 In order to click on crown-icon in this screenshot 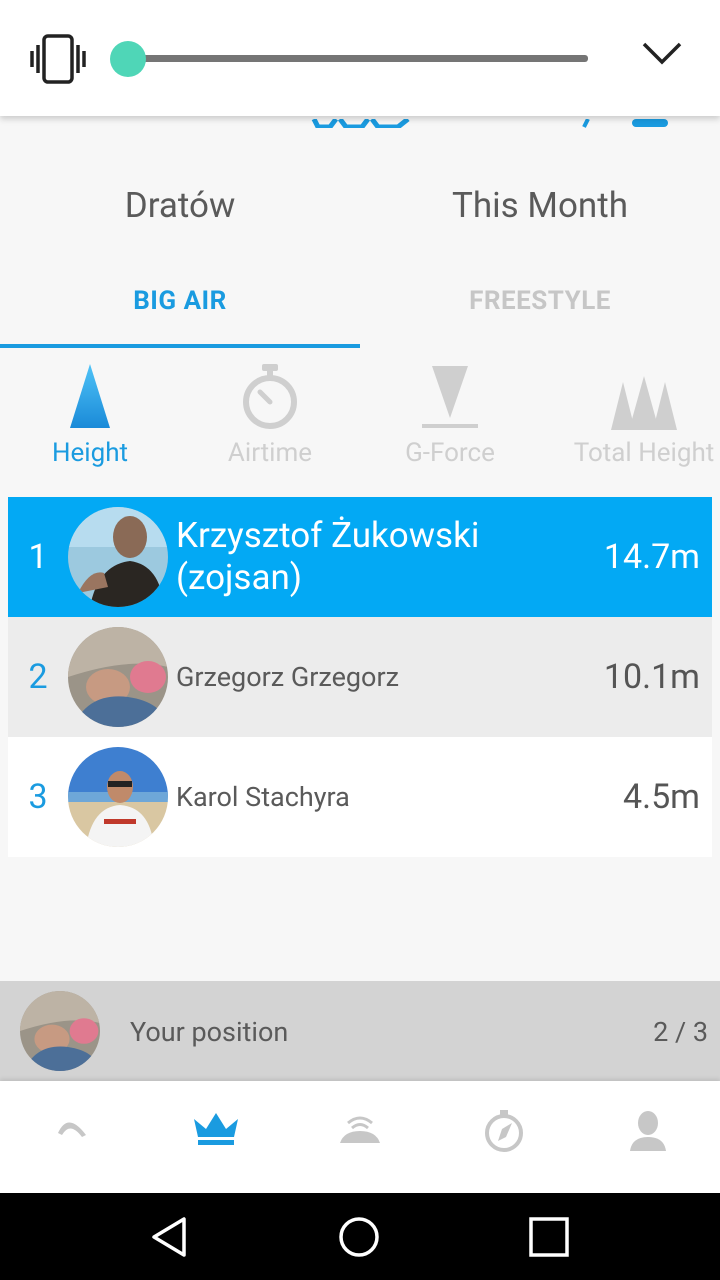, I will do `click(216, 1129)`.